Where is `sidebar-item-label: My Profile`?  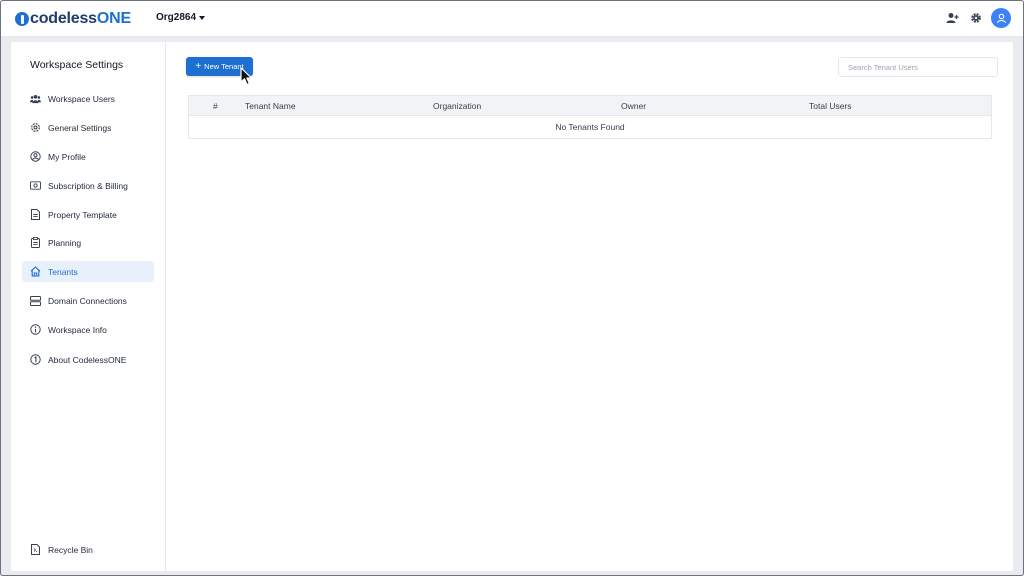
sidebar-item-label: My Profile is located at coordinates (67, 156).